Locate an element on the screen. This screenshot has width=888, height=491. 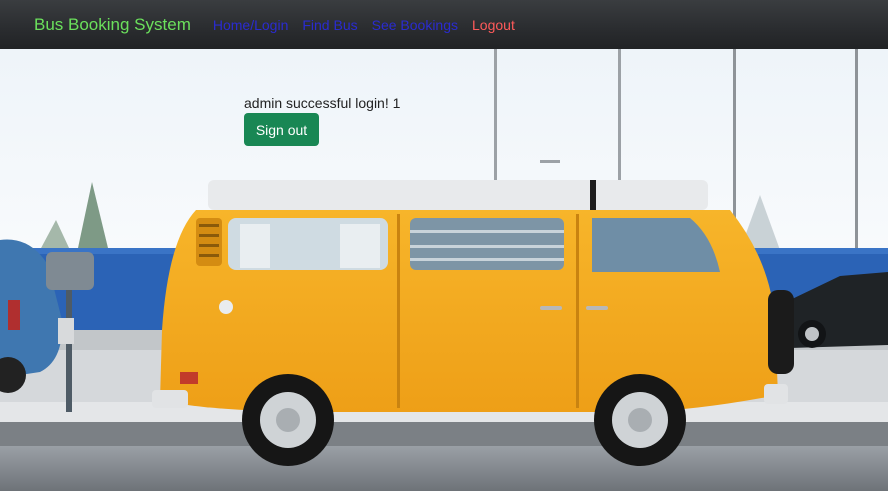
brand-title: Bus Booking System is located at coordinates (112, 25).